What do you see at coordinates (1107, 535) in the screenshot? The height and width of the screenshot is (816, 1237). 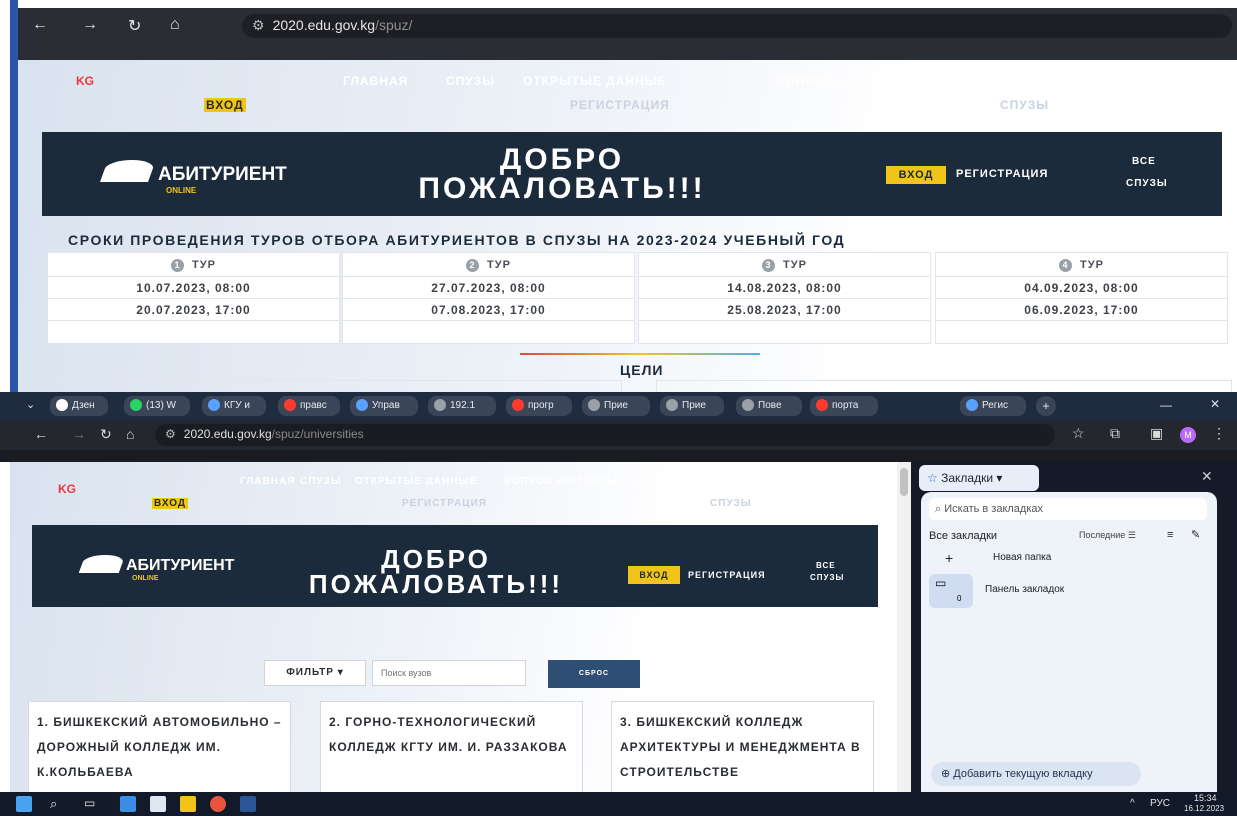 I see `sort-dropdown: Последние ☰` at bounding box center [1107, 535].